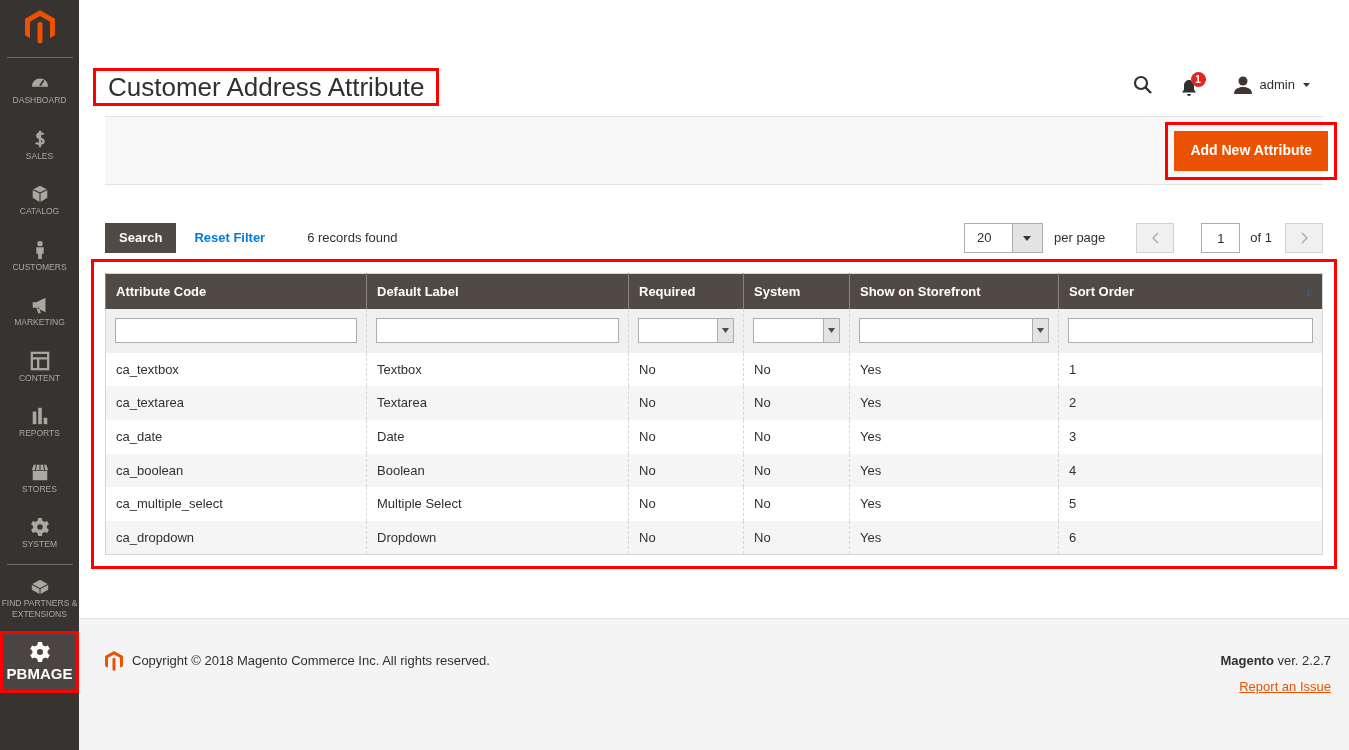 The height and width of the screenshot is (750, 1349). Describe the element at coordinates (147, 369) in the screenshot. I see `table-cell: ca_textbox` at that location.